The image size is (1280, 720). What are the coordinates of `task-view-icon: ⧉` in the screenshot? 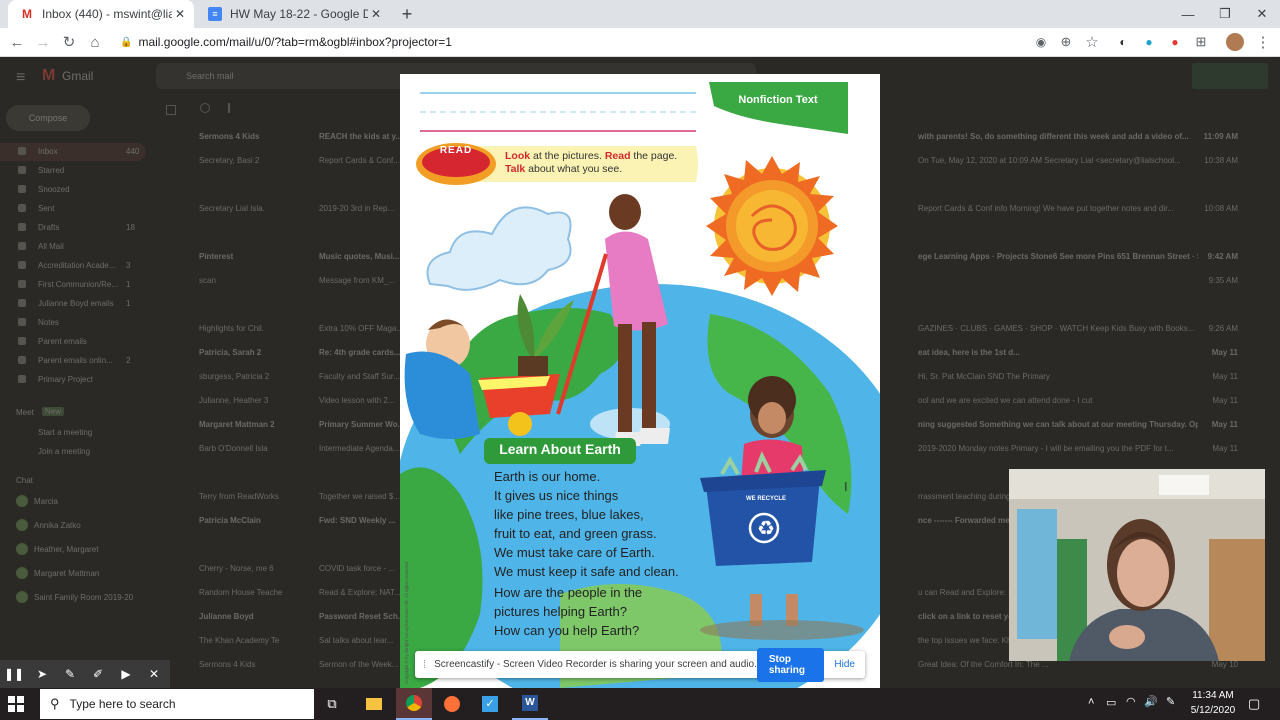 It's located at (332, 704).